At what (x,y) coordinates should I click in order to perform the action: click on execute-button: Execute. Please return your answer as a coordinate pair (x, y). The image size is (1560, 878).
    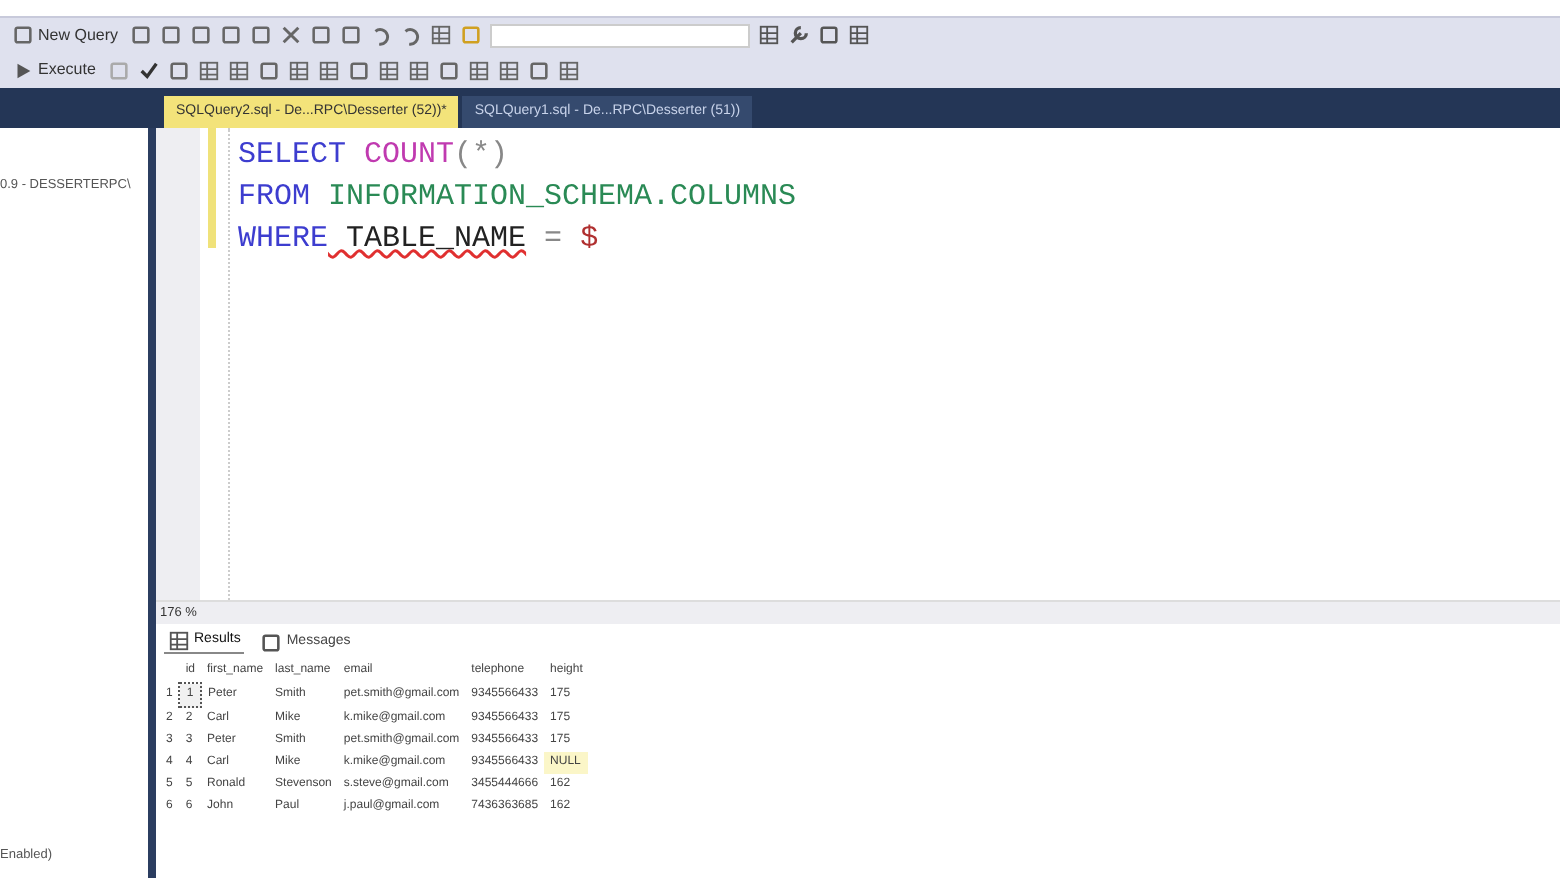
    Looking at the image, I should click on (54, 70).